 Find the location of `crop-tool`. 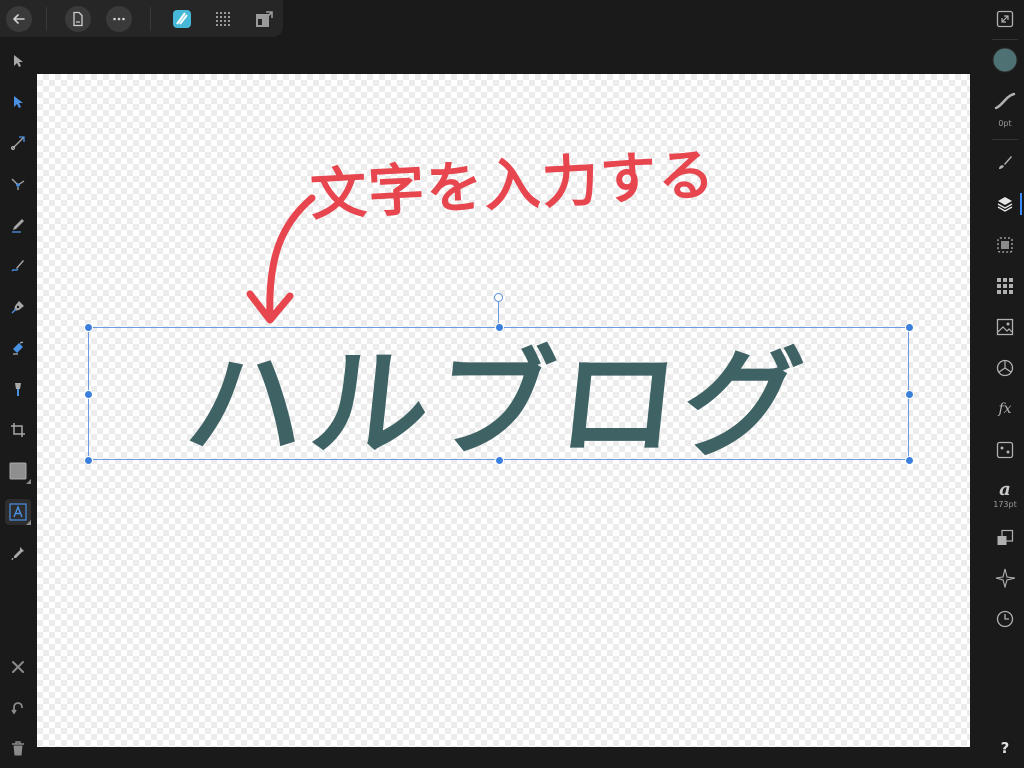

crop-tool is located at coordinates (18, 430).